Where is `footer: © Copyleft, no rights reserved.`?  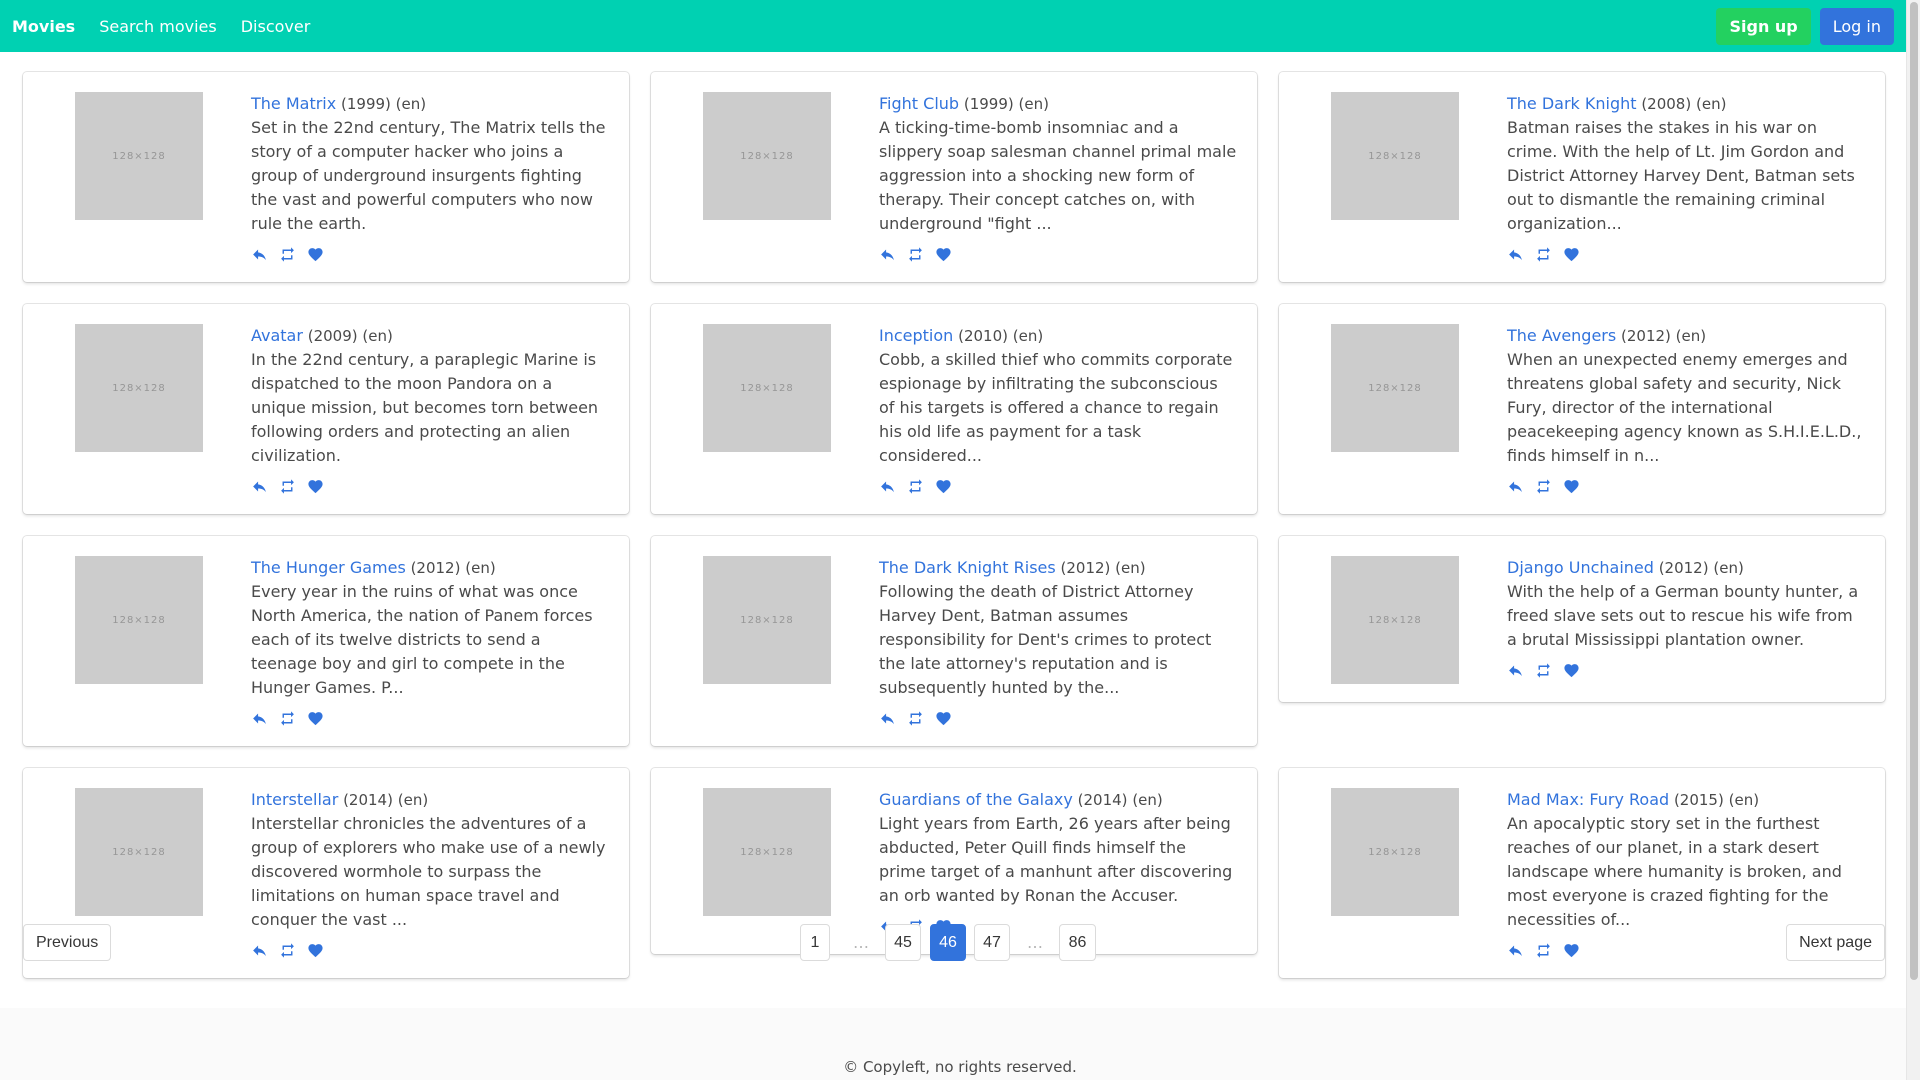 footer: © Copyleft, no rights reserved. is located at coordinates (953, 1044).